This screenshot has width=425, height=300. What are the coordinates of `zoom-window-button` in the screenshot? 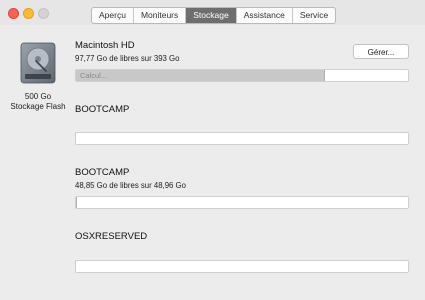 It's located at (43, 13).